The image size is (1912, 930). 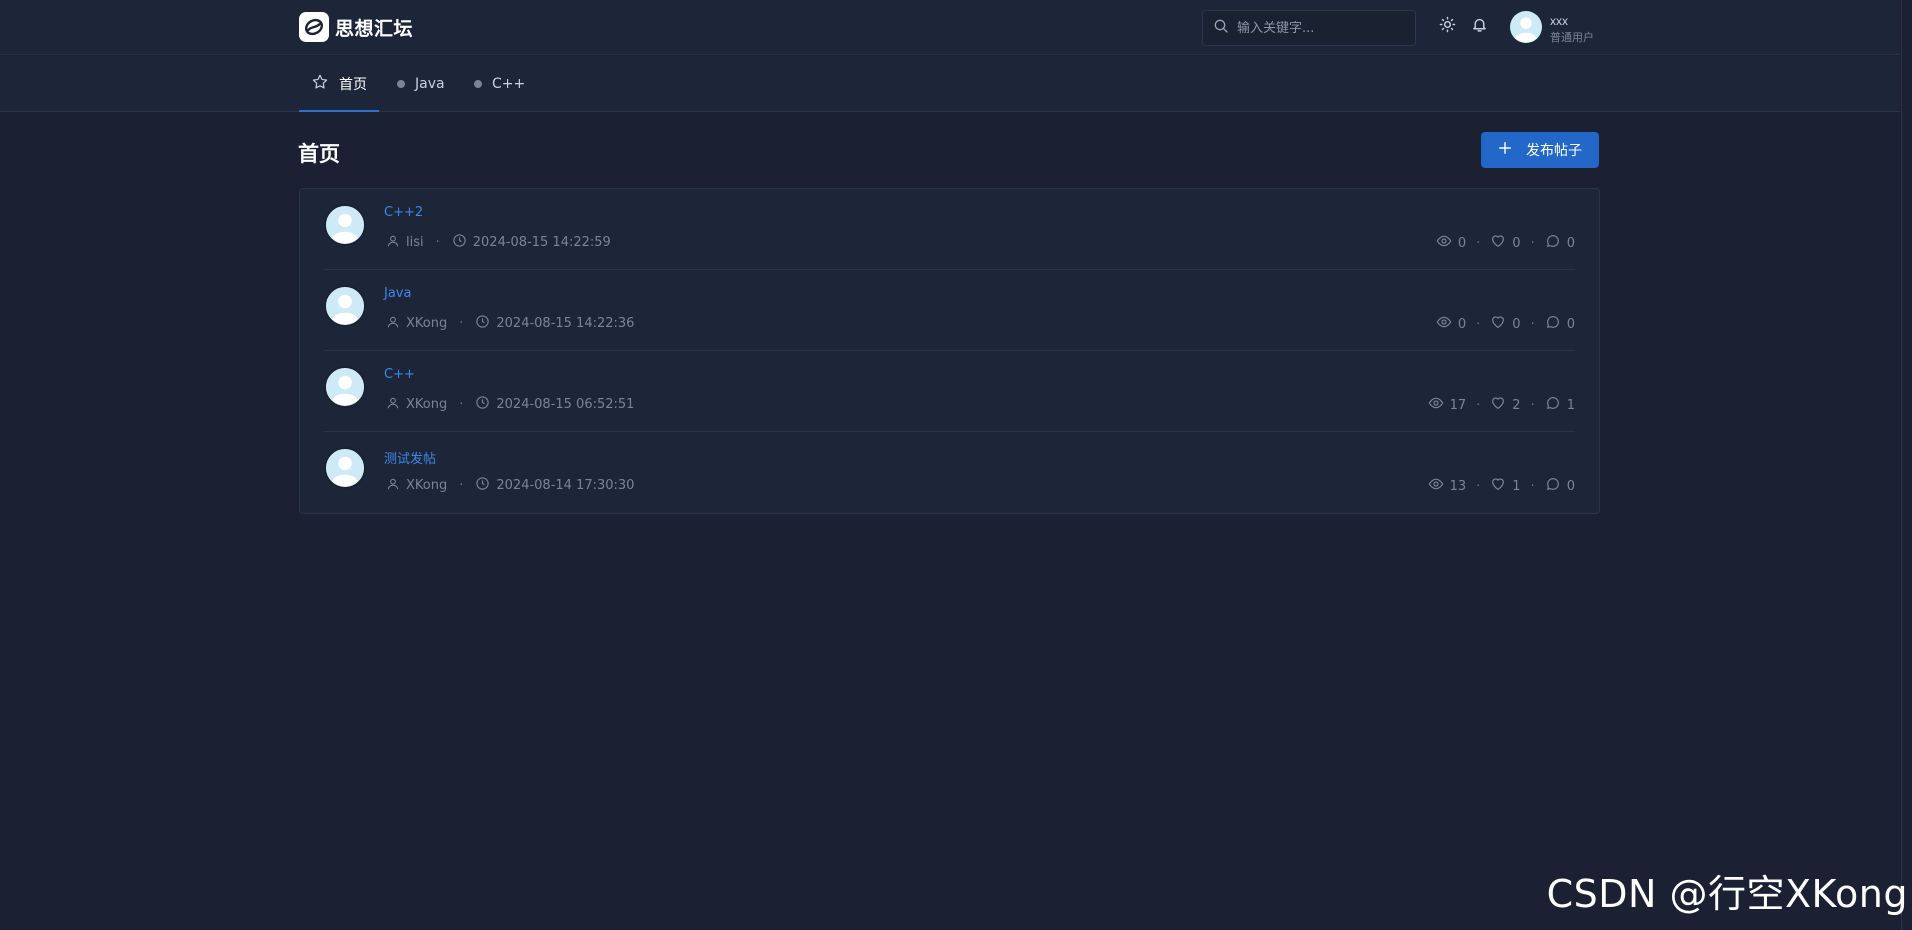 What do you see at coordinates (1526, 29) in the screenshot?
I see `user-avatar` at bounding box center [1526, 29].